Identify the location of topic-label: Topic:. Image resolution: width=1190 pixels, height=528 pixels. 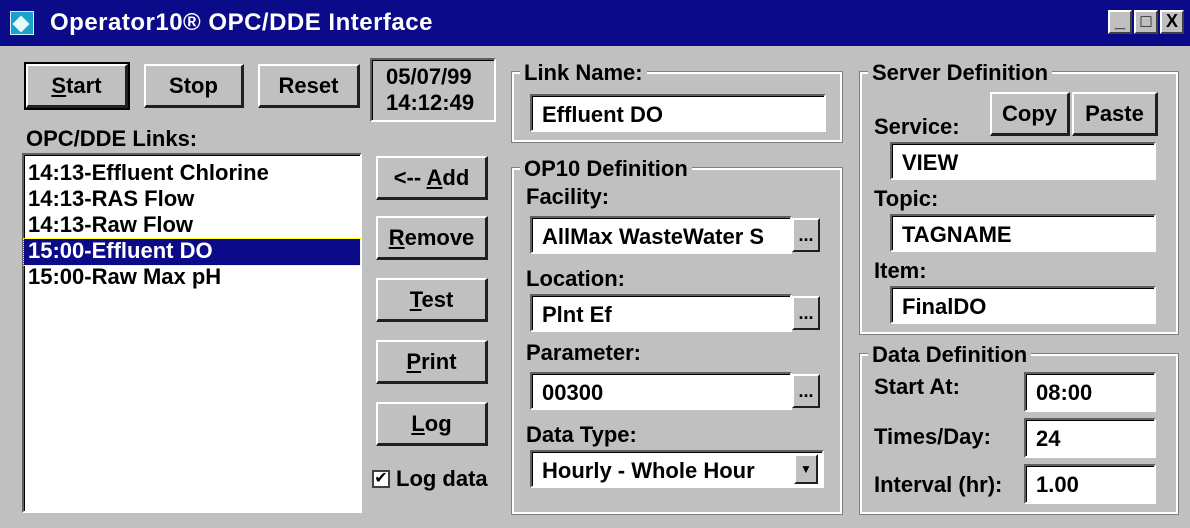
(906, 198).